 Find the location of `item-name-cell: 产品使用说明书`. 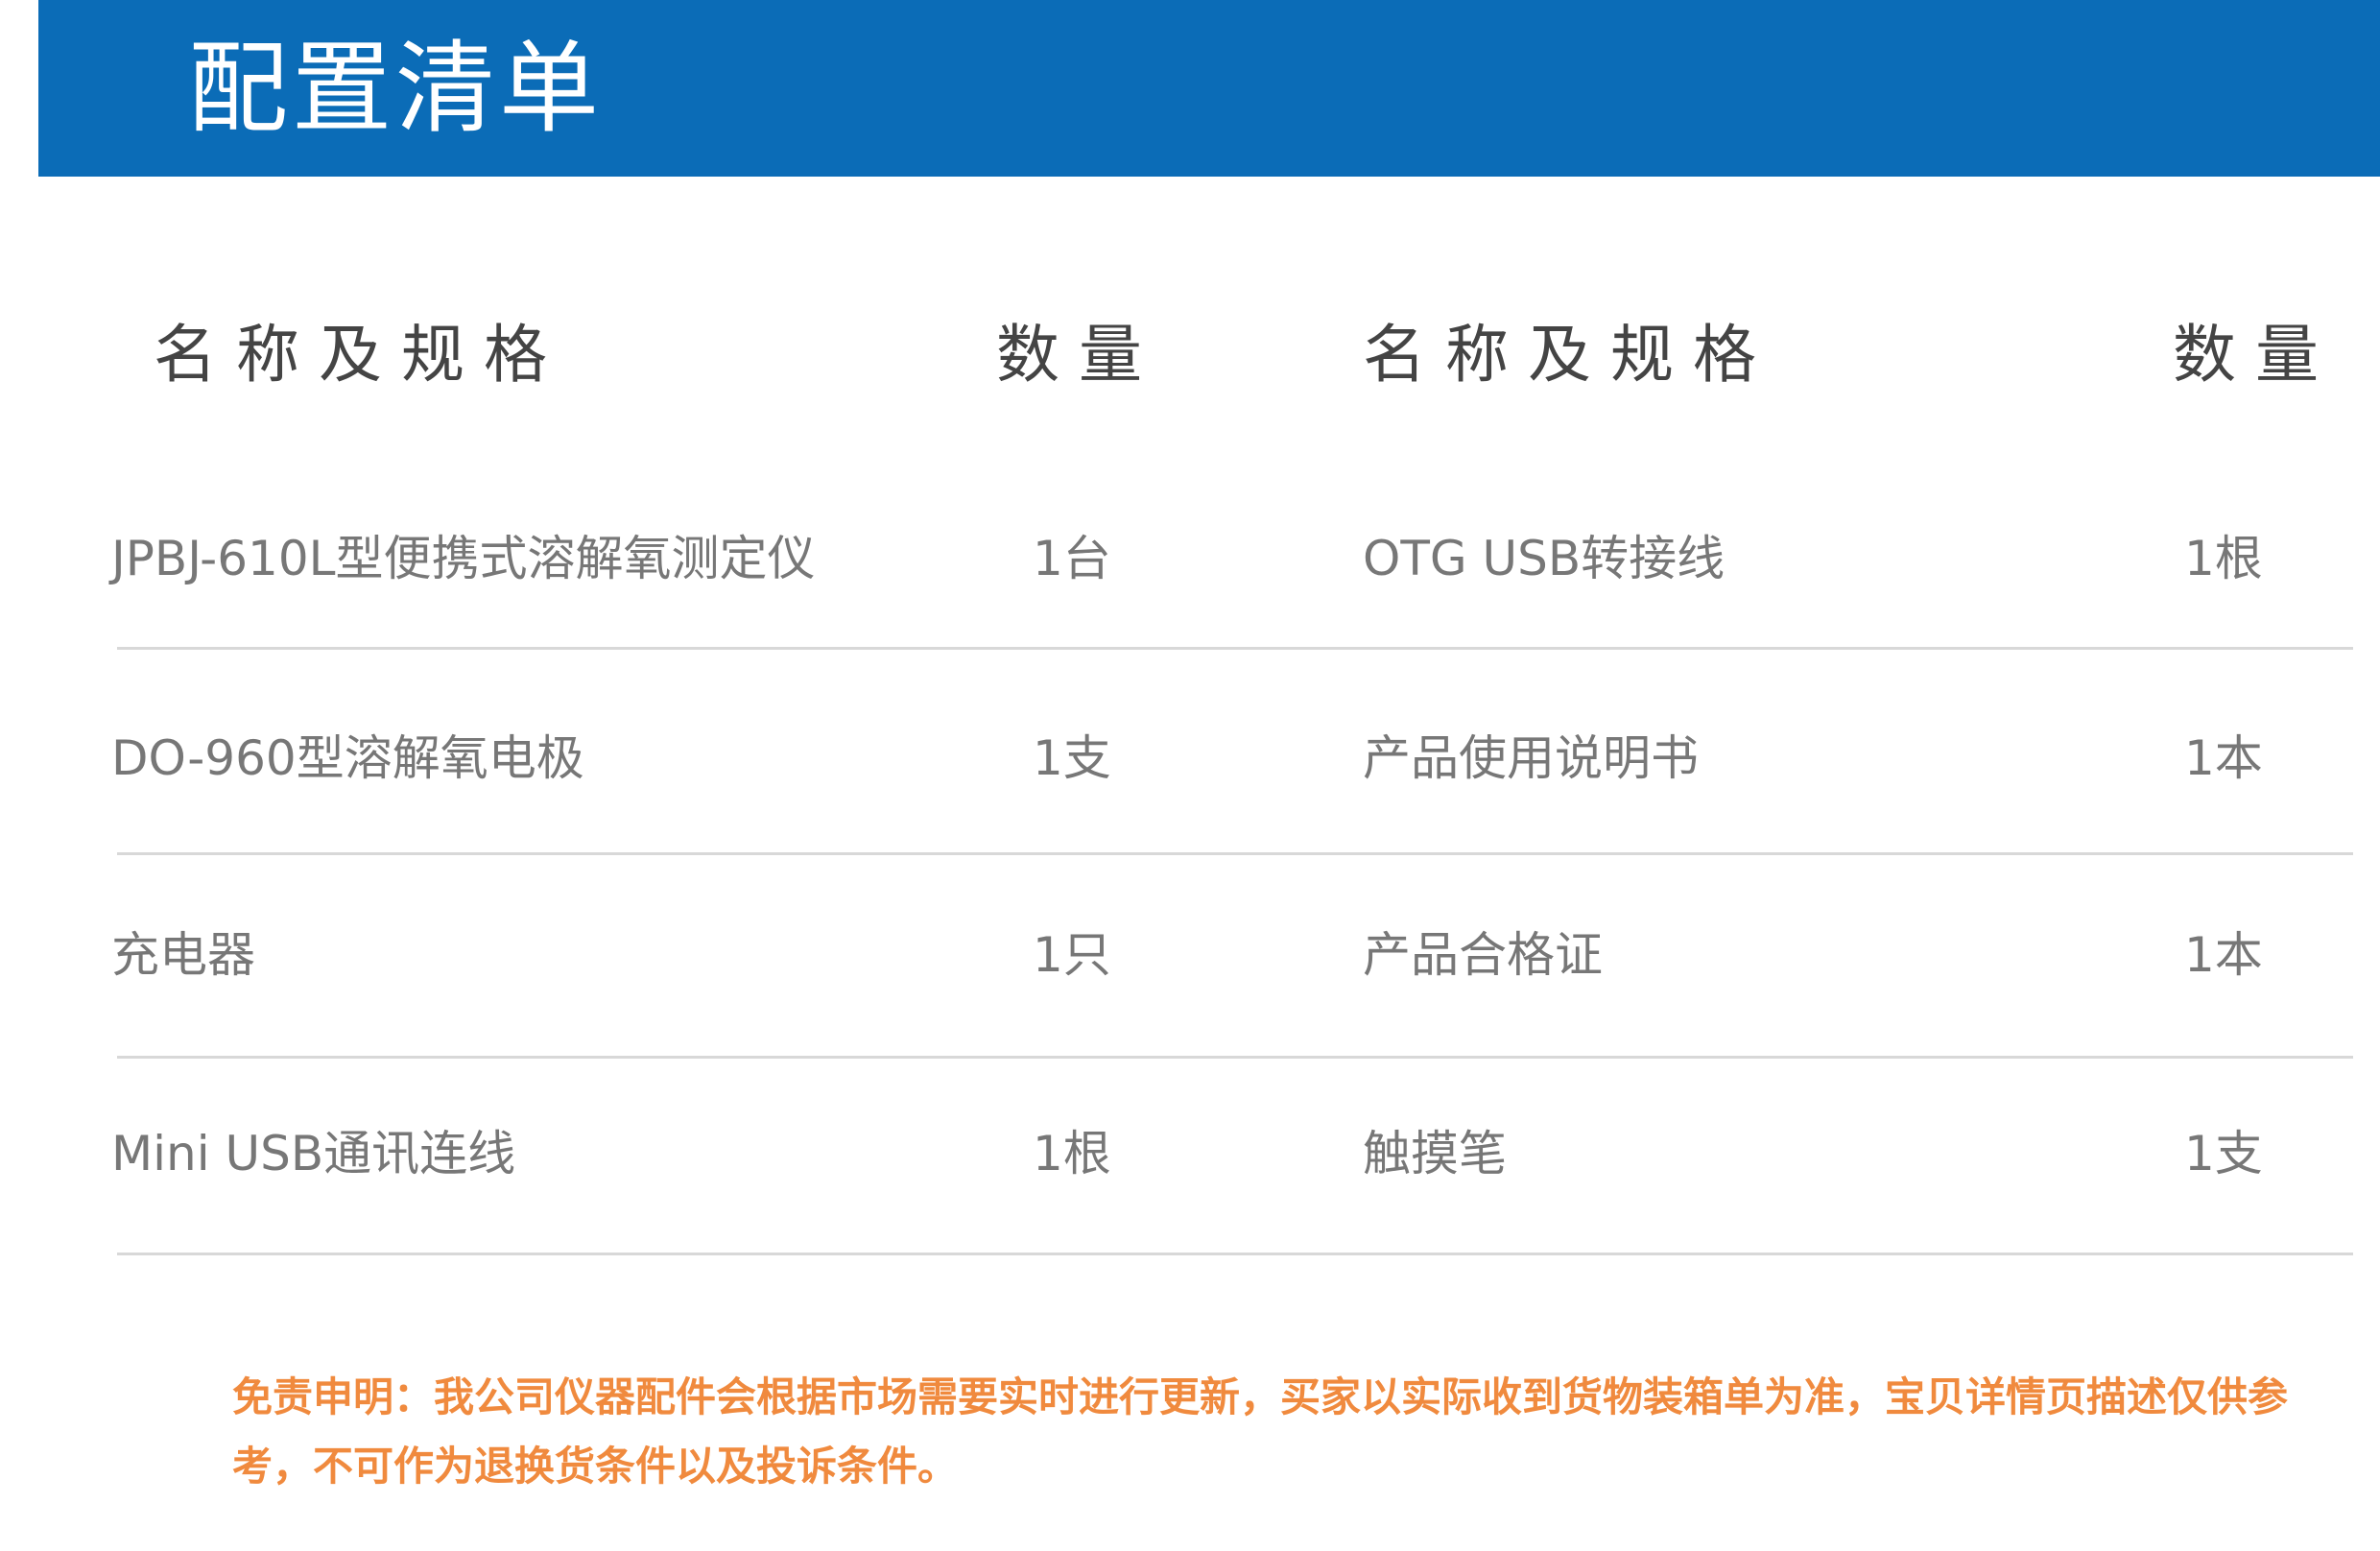

item-name-cell: 产品使用说明书 is located at coordinates (1531, 758).